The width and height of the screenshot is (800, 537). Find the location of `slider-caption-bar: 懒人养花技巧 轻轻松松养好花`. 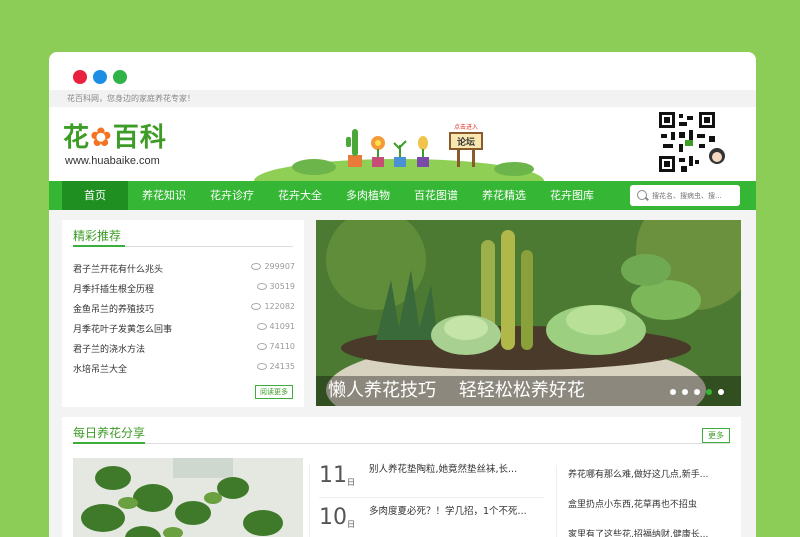

slider-caption-bar: 懒人养花技巧 轻轻松松养好花 is located at coordinates (528, 391).